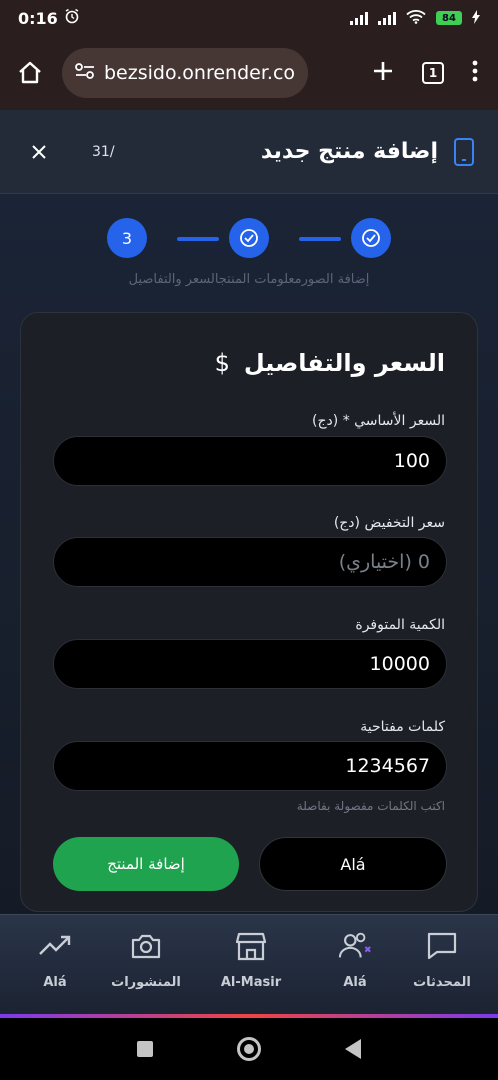 The height and width of the screenshot is (1080, 498). I want to click on card-title-text: السعر والتفاصيل, so click(344, 363).